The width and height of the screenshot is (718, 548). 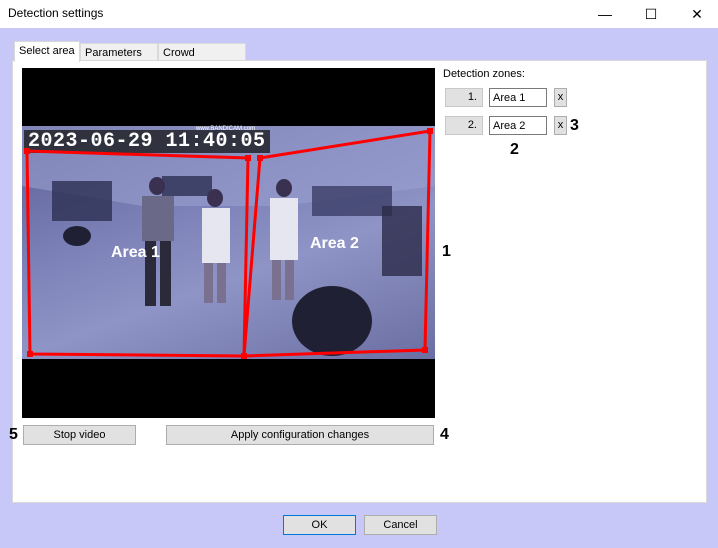 What do you see at coordinates (56, 13) in the screenshot?
I see `window-title: Detection settings` at bounding box center [56, 13].